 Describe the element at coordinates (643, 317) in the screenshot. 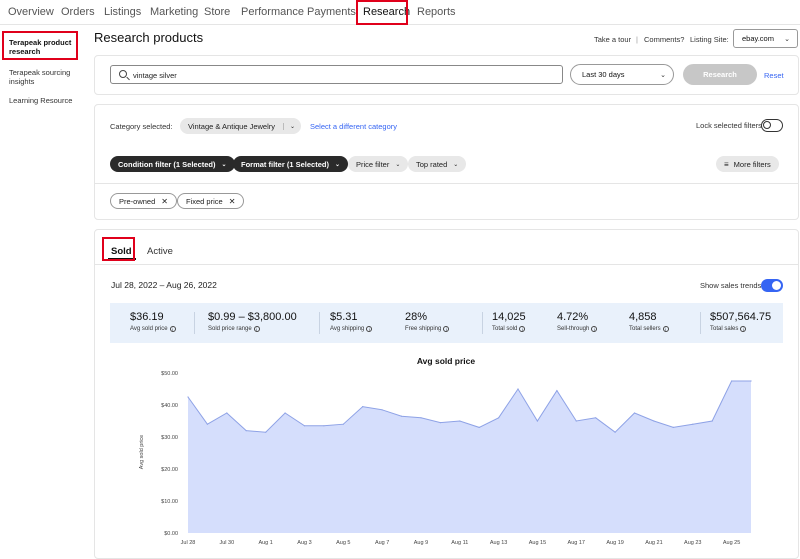

I see `stat-value: 4,858` at that location.